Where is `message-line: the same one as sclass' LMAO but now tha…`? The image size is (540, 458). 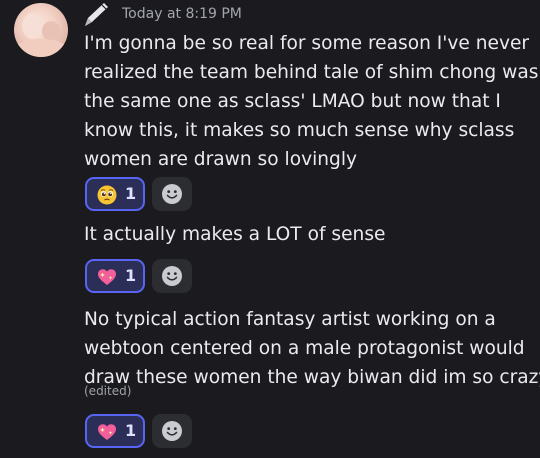 message-line: the same one as sclass' LMAO but now tha… is located at coordinates (292, 101).